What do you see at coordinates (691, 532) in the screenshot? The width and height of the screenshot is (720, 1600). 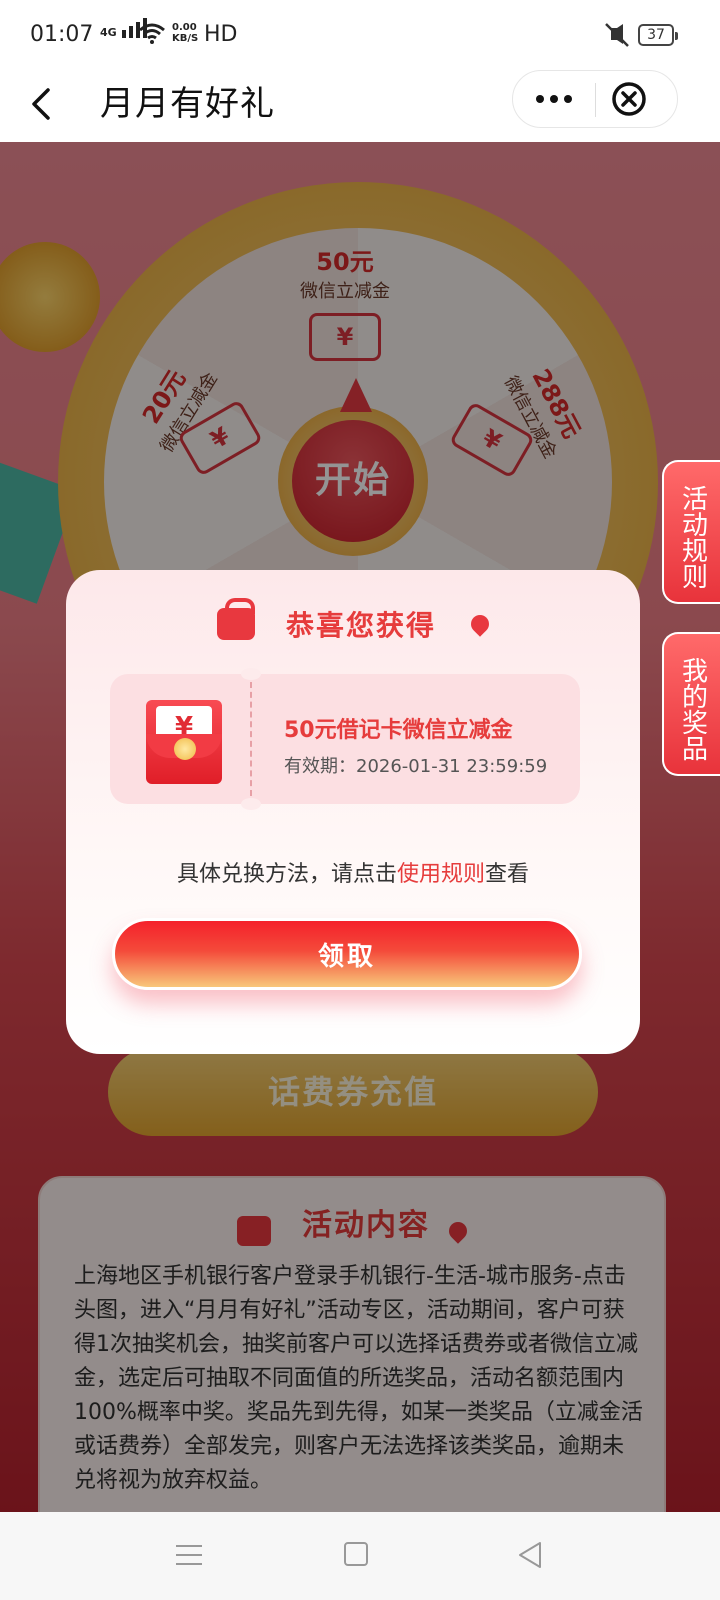 I see `activity-rules-tab: 活动规则` at bounding box center [691, 532].